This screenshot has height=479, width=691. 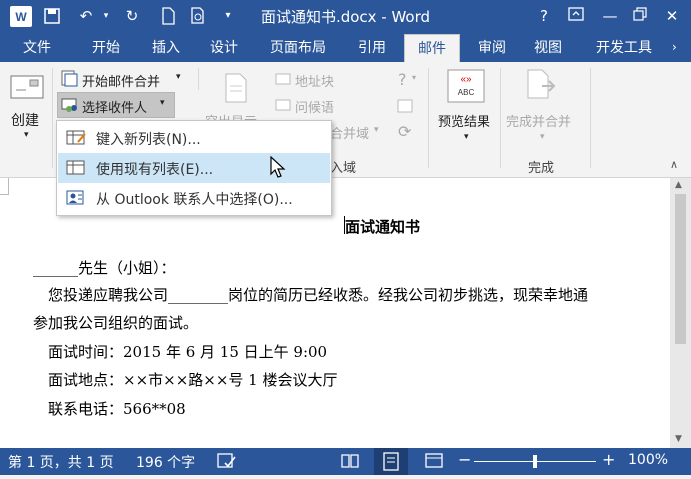 I want to click on preview-results-button: 预览结果, so click(x=464, y=120).